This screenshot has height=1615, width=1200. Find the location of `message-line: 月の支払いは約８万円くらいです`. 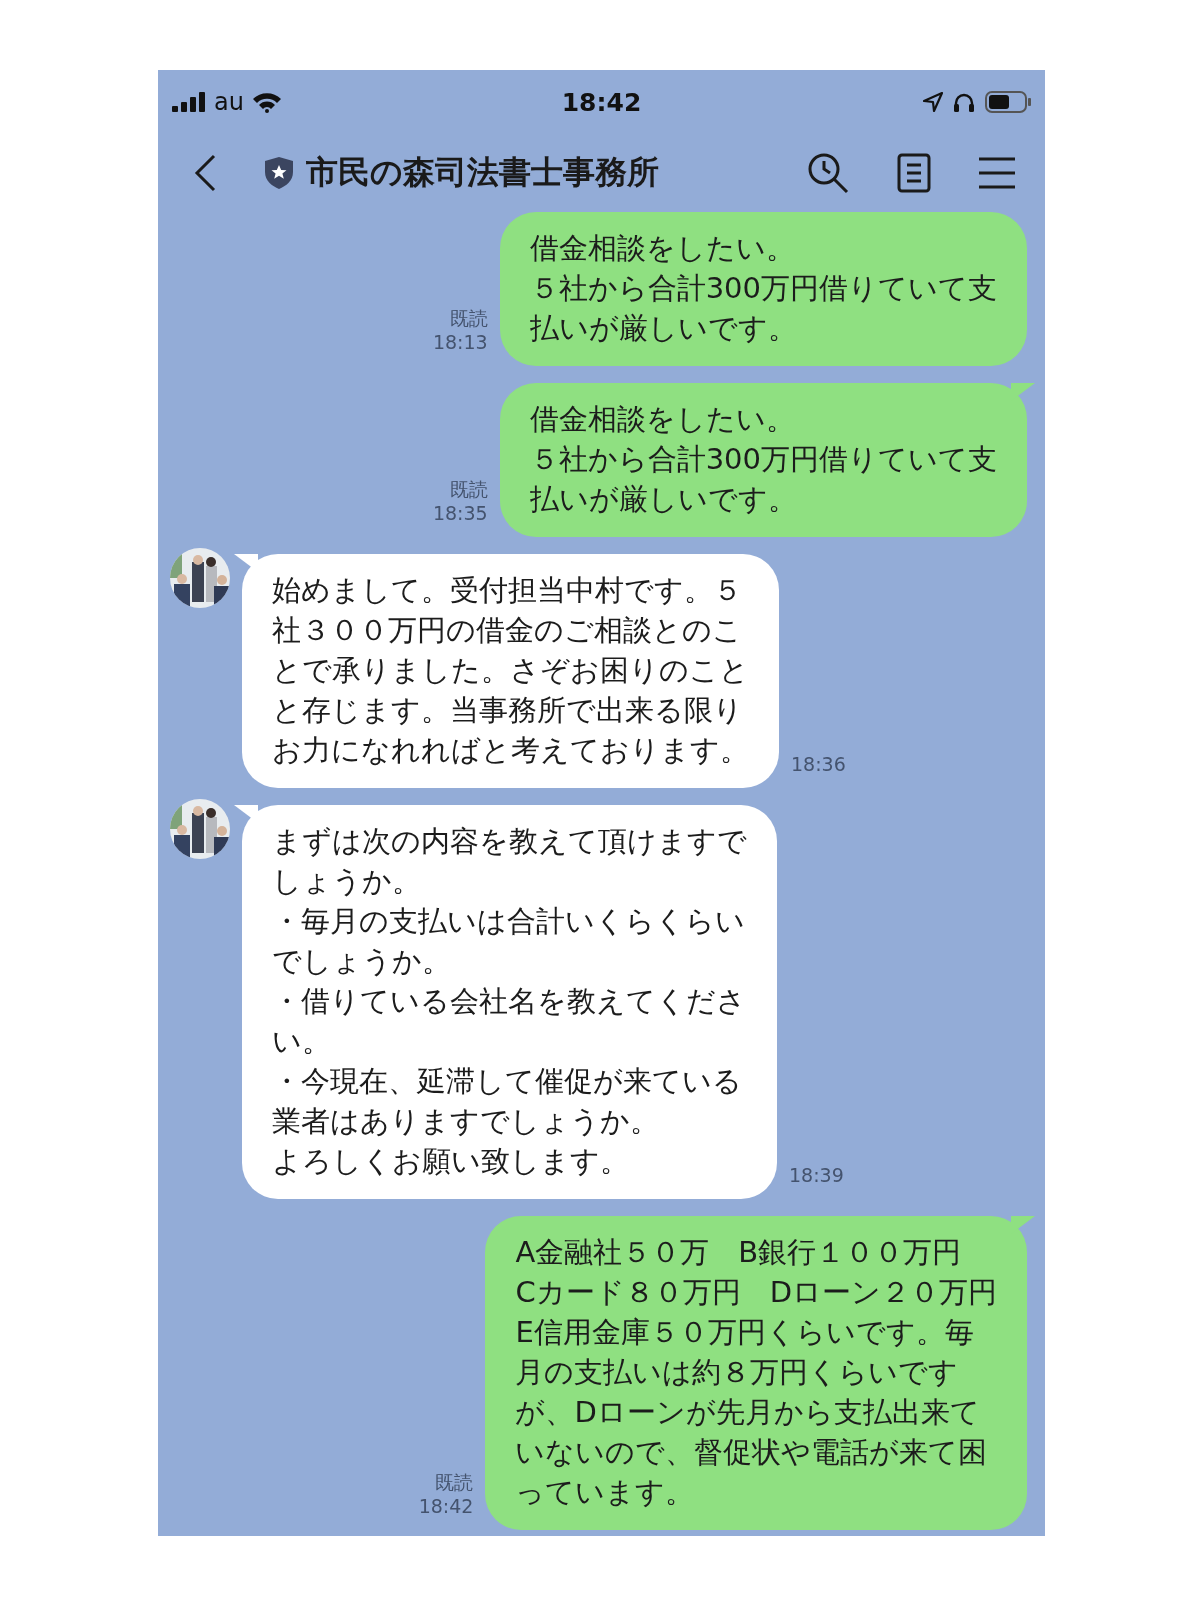

message-line: 月の支払いは約８万円くらいです is located at coordinates (737, 1372).